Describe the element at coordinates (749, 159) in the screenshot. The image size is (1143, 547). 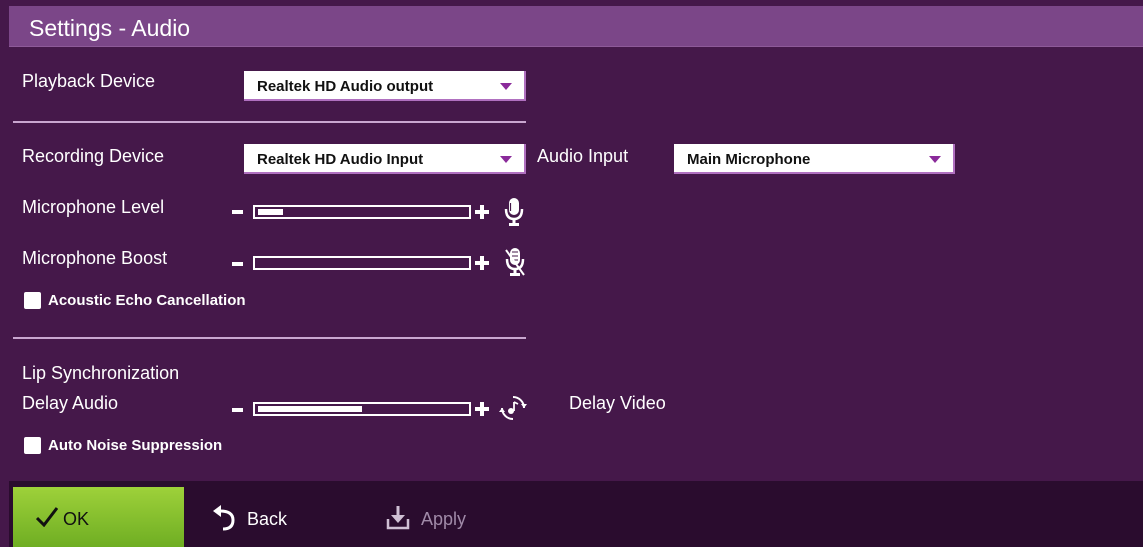
I see `audio-input-value: Main Microphone` at that location.